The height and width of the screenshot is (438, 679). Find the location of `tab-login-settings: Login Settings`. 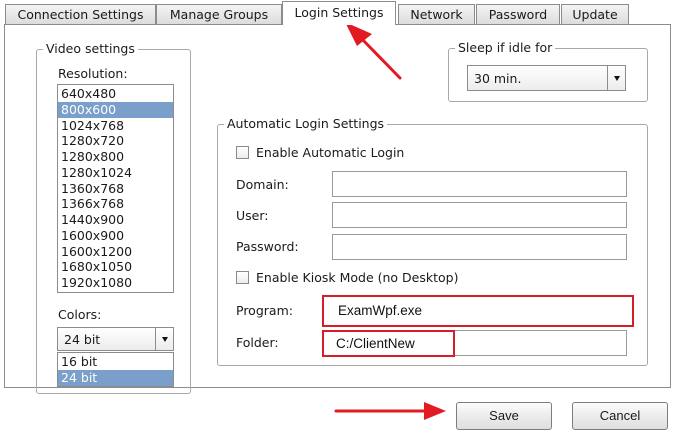

tab-login-settings: Login Settings is located at coordinates (339, 13).